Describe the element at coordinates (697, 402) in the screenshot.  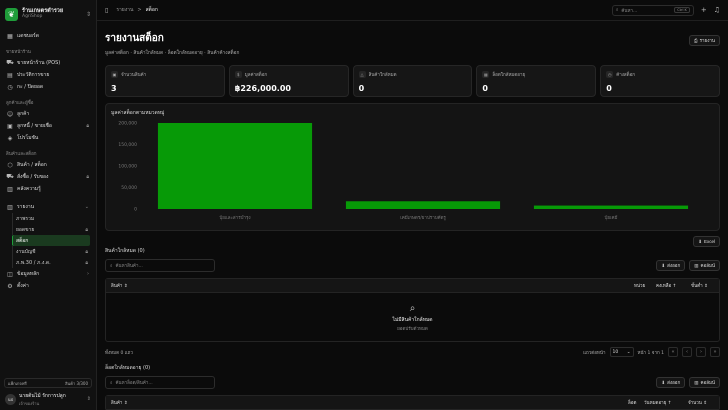
I see `col-header-qty: จำนวน ⇕` at that location.